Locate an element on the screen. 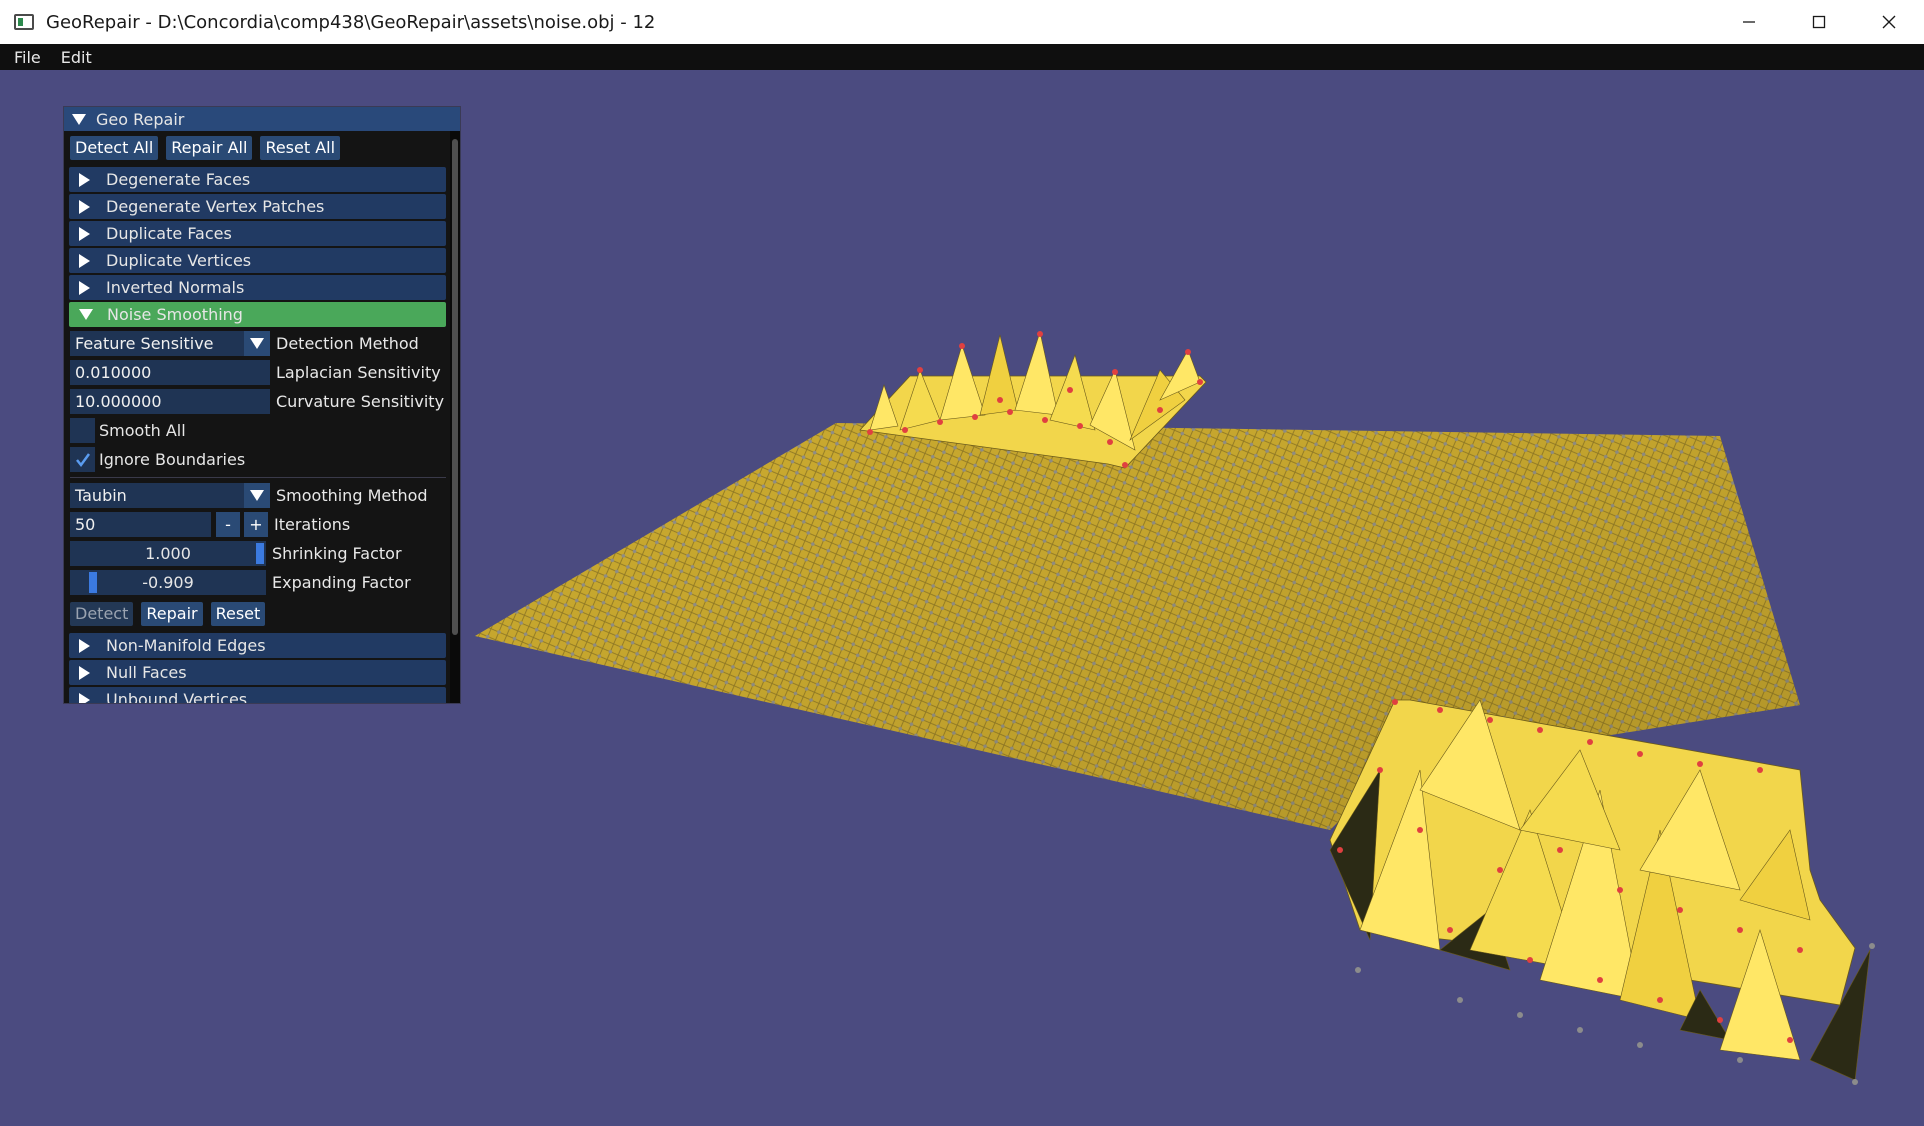 Image resolution: width=1924 pixels, height=1126 pixels. maximize-button is located at coordinates (1819, 22).